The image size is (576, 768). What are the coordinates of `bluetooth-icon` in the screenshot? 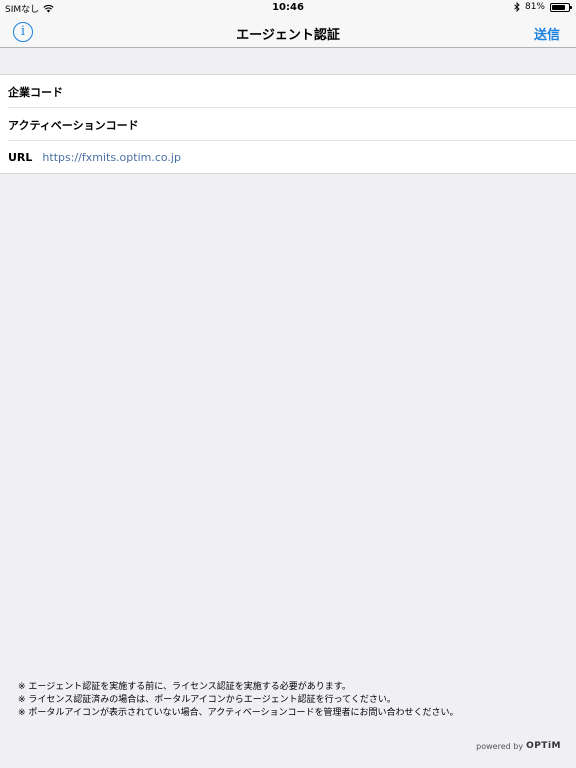 It's located at (517, 7).